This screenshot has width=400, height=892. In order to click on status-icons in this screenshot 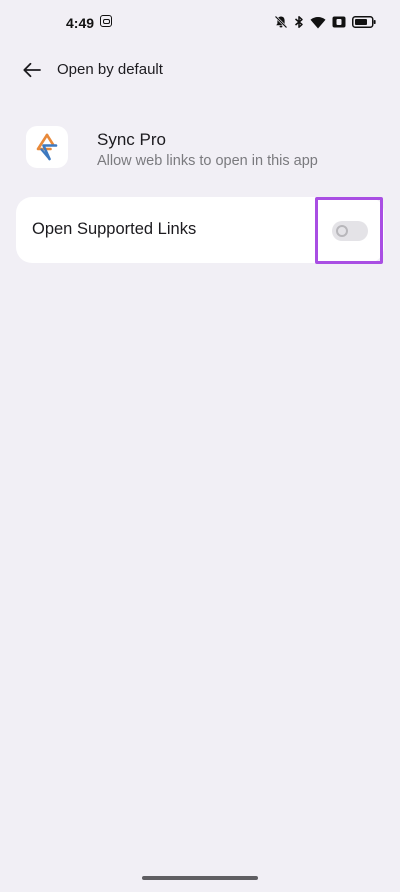, I will do `click(325, 22)`.